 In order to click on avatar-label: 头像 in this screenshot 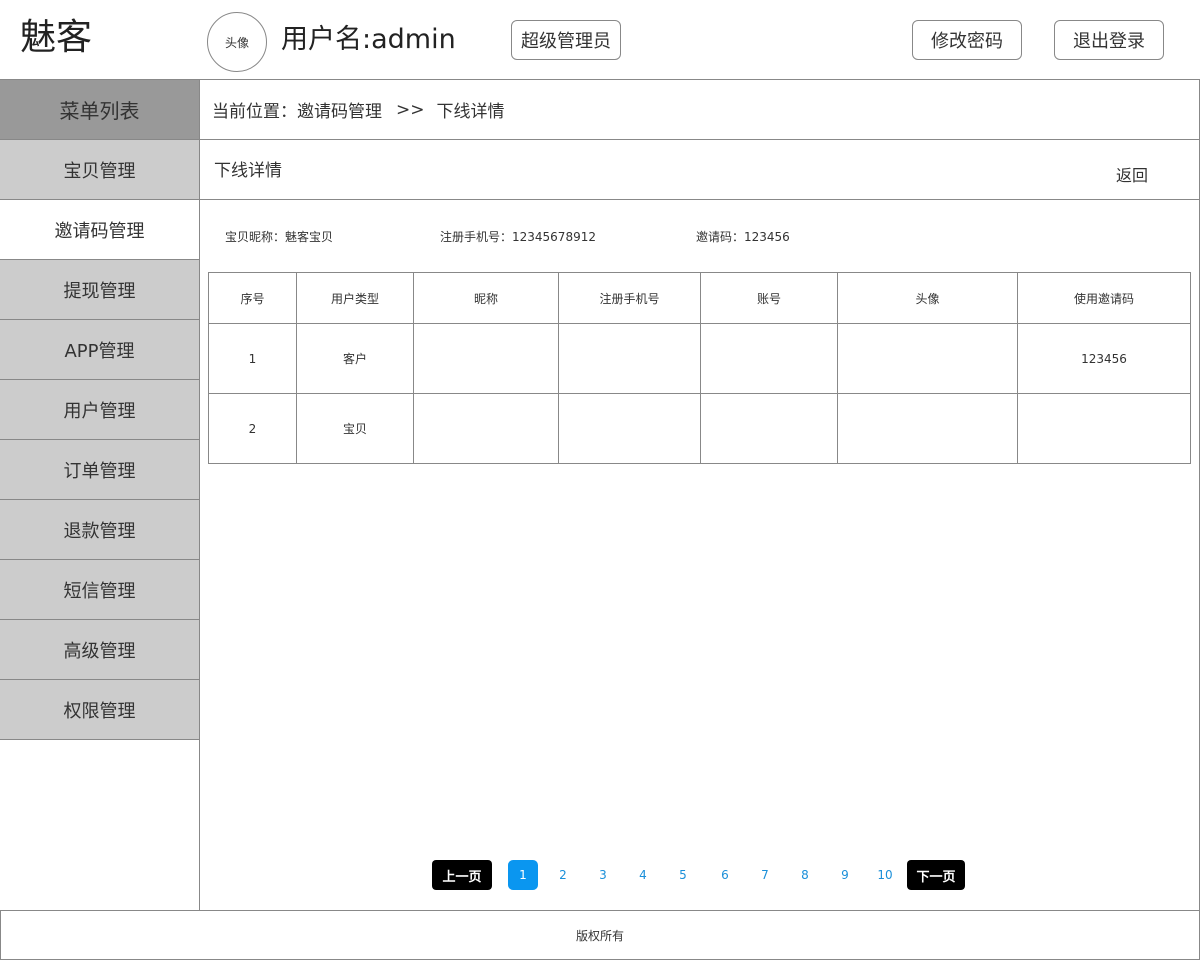, I will do `click(236, 42)`.